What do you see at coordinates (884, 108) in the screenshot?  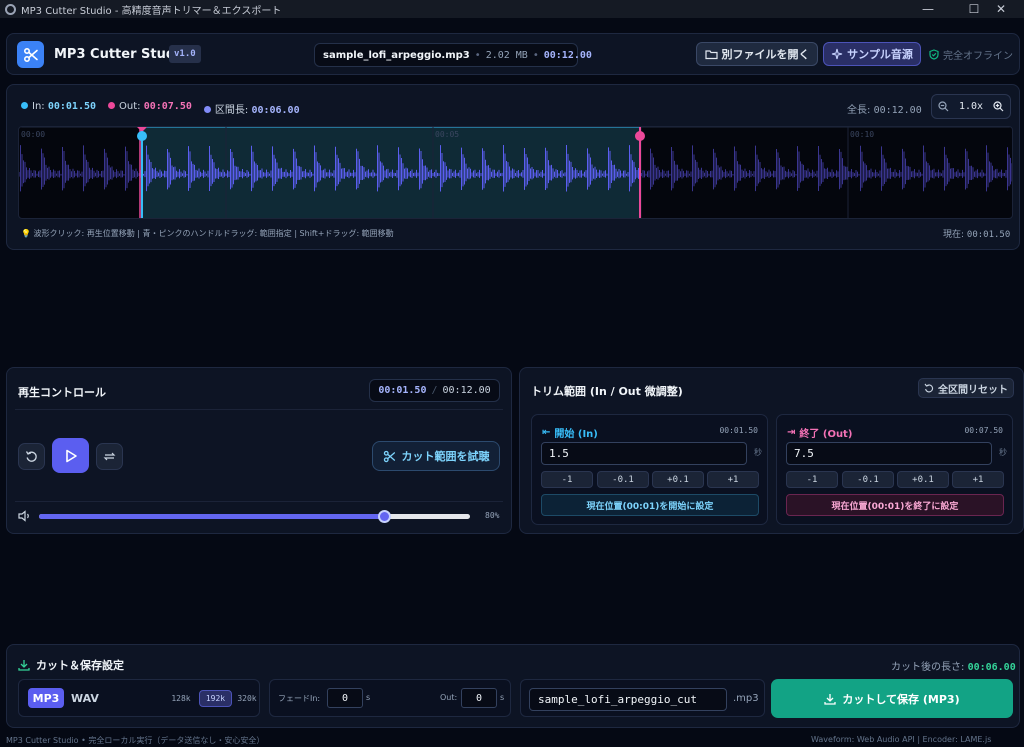 I see `total-length: 全長: 00:12.00` at bounding box center [884, 108].